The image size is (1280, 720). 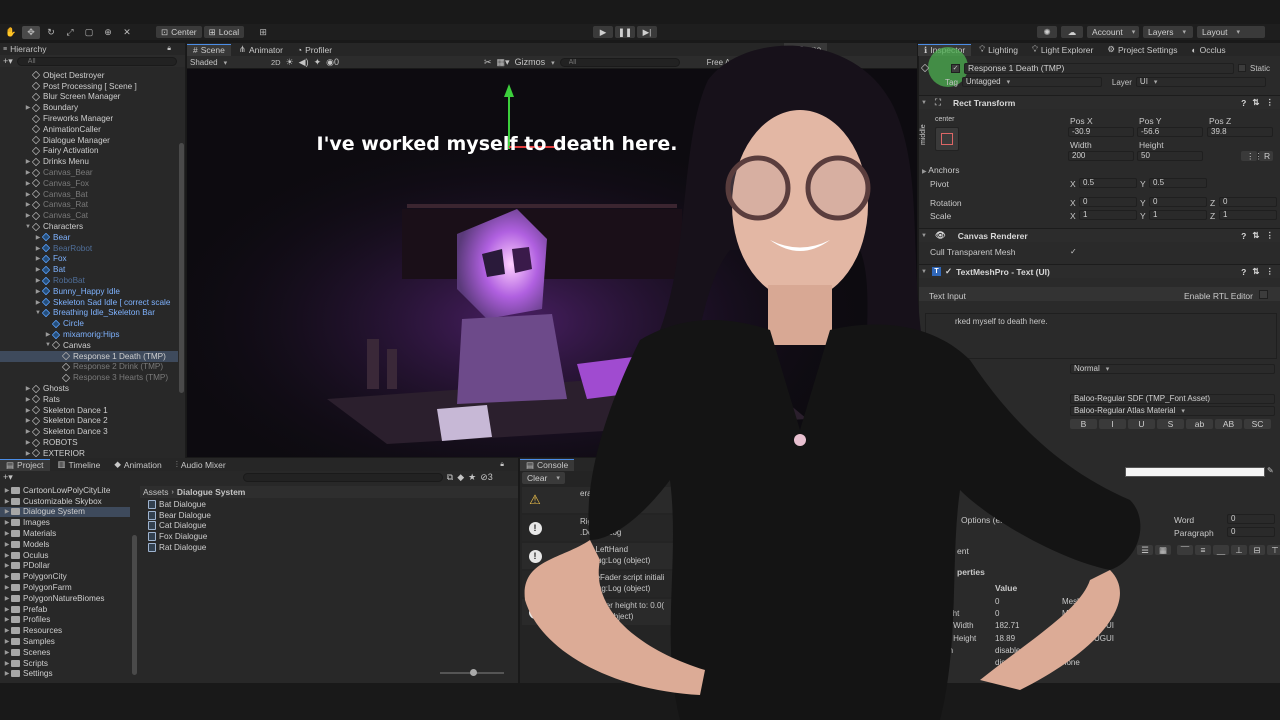 I want to click on layer-dropdown: UI, so click(x=1200, y=82).